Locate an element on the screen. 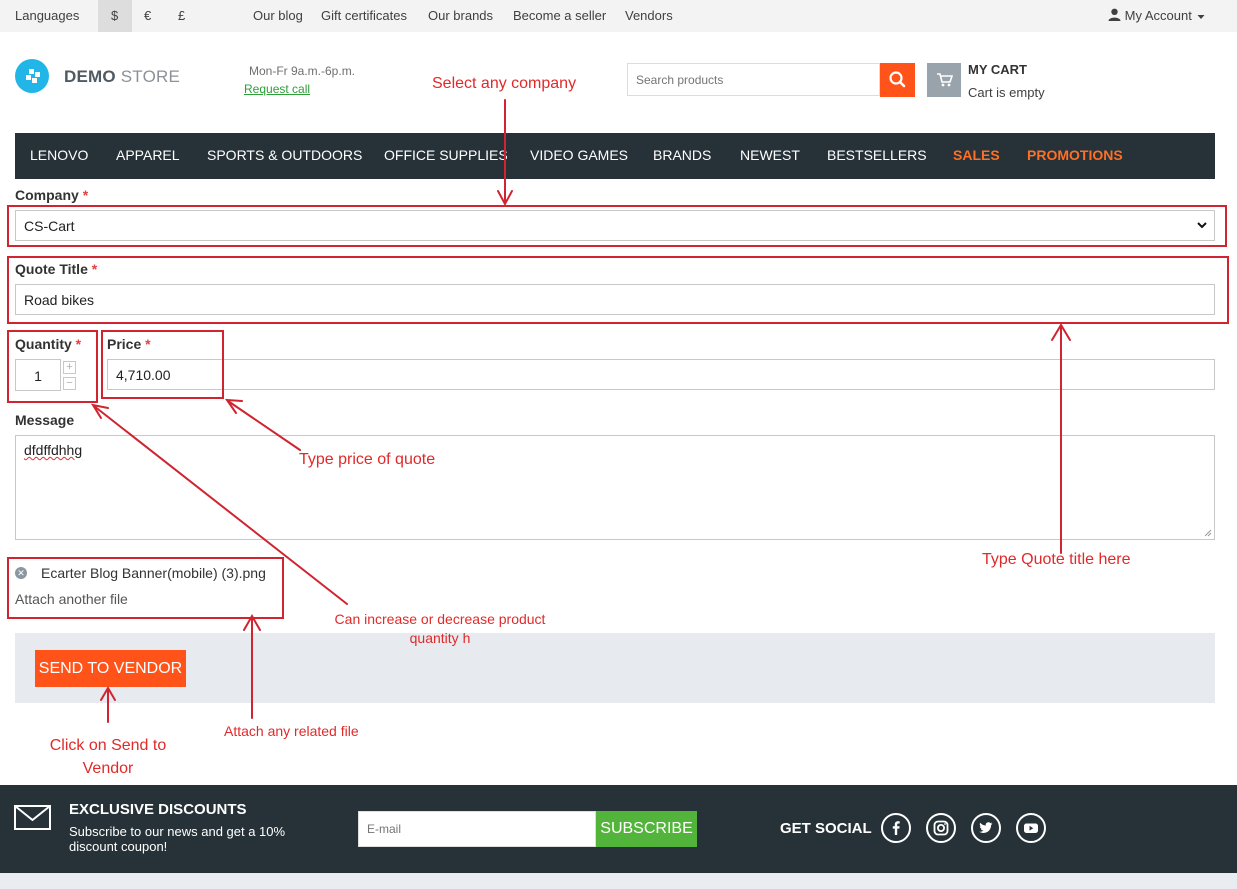  newsletter-email-input is located at coordinates (477, 829).